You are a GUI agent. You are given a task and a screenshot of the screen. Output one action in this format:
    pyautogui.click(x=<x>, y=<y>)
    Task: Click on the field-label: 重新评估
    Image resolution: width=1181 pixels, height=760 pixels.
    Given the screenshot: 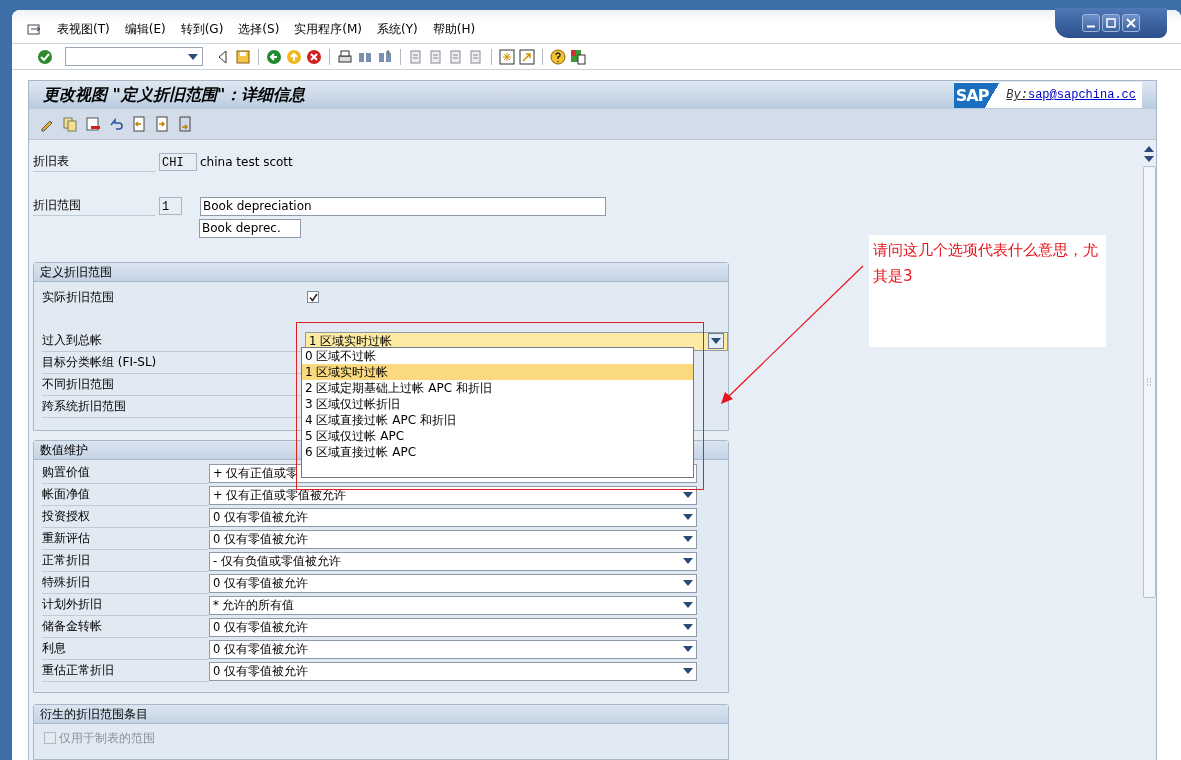 What is the action you would take?
    pyautogui.click(x=125, y=539)
    